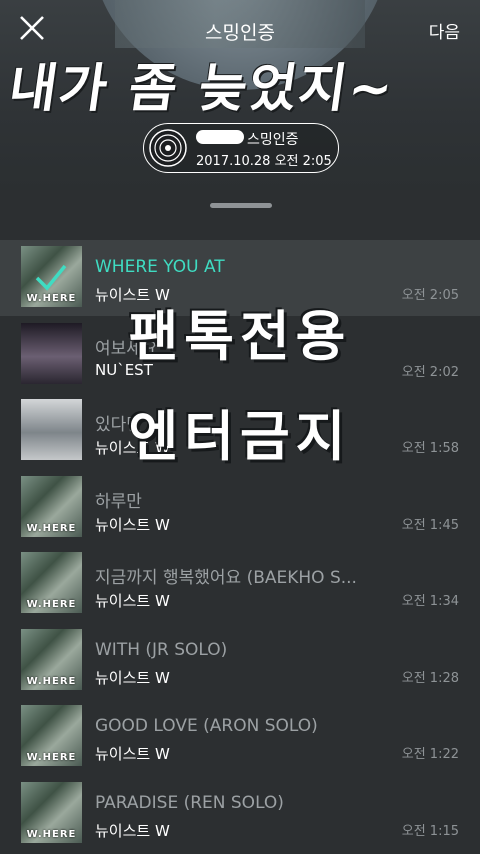 The height and width of the screenshot is (854, 480). Describe the element at coordinates (242, 221) in the screenshot. I see `list-caption` at that location.